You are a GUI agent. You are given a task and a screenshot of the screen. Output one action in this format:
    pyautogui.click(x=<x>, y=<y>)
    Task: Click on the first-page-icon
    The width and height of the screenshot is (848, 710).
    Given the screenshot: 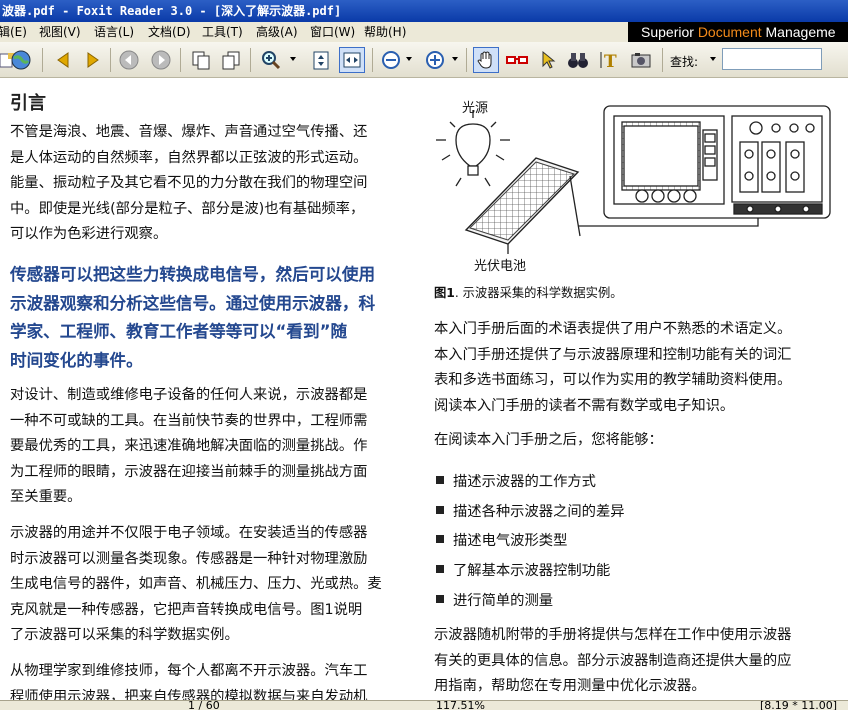 What is the action you would take?
    pyautogui.click(x=63, y=60)
    